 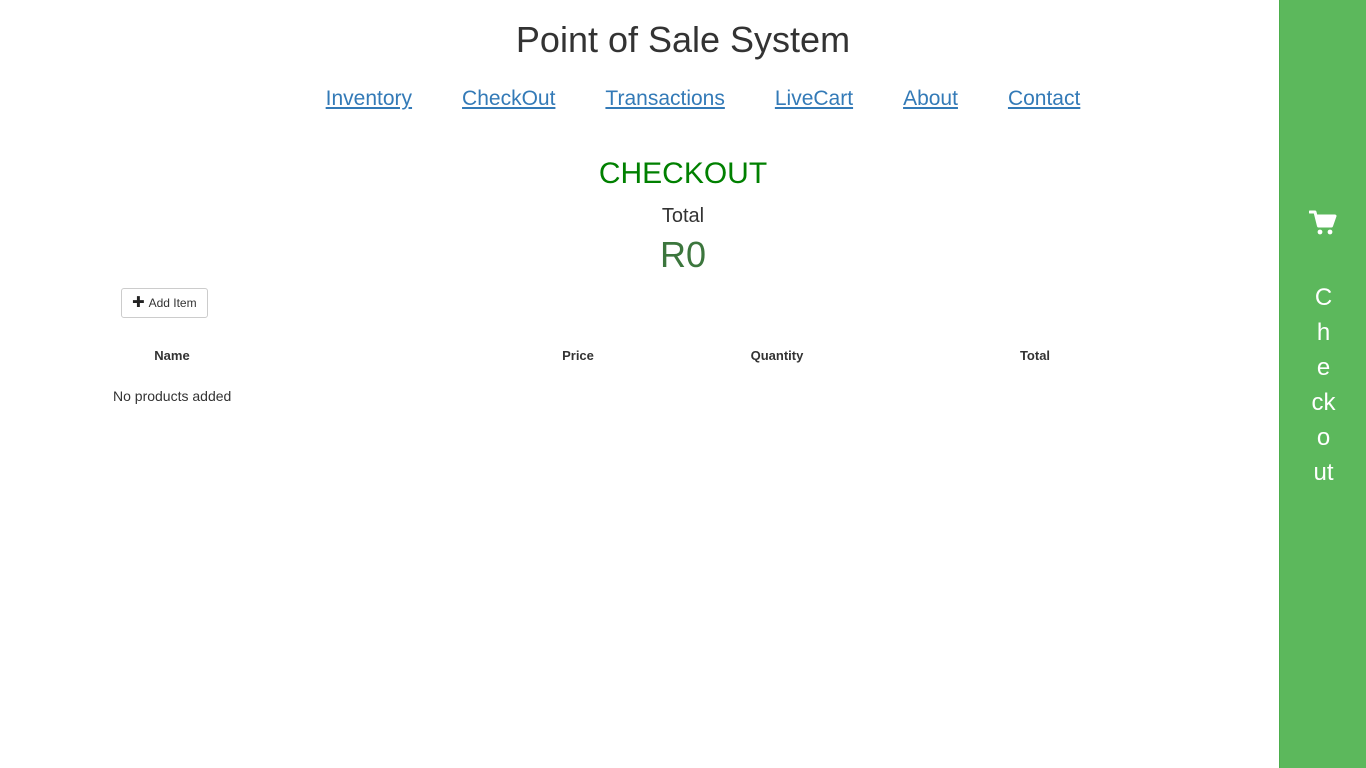 What do you see at coordinates (683, 216) in the screenshot?
I see `total-label: Total` at bounding box center [683, 216].